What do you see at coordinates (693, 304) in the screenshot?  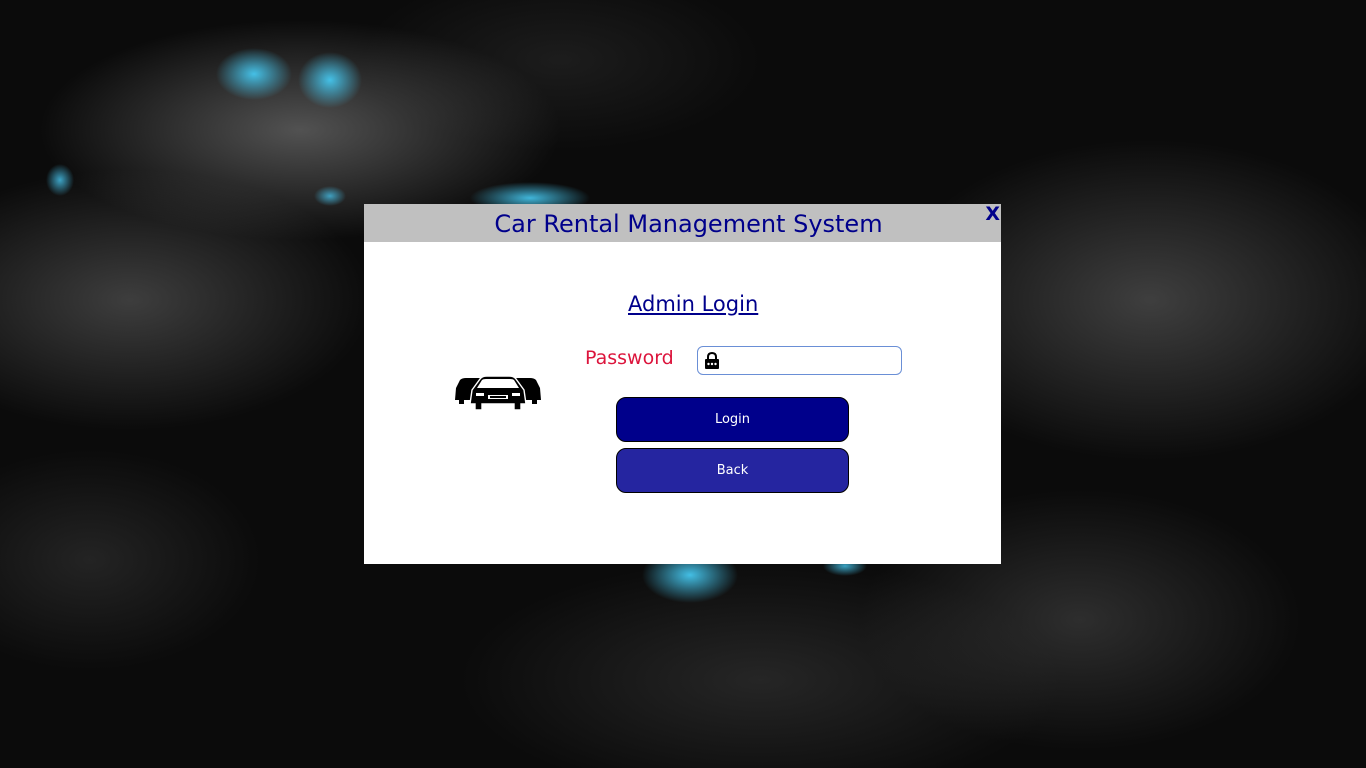 I see `page-heading: Admin Login` at bounding box center [693, 304].